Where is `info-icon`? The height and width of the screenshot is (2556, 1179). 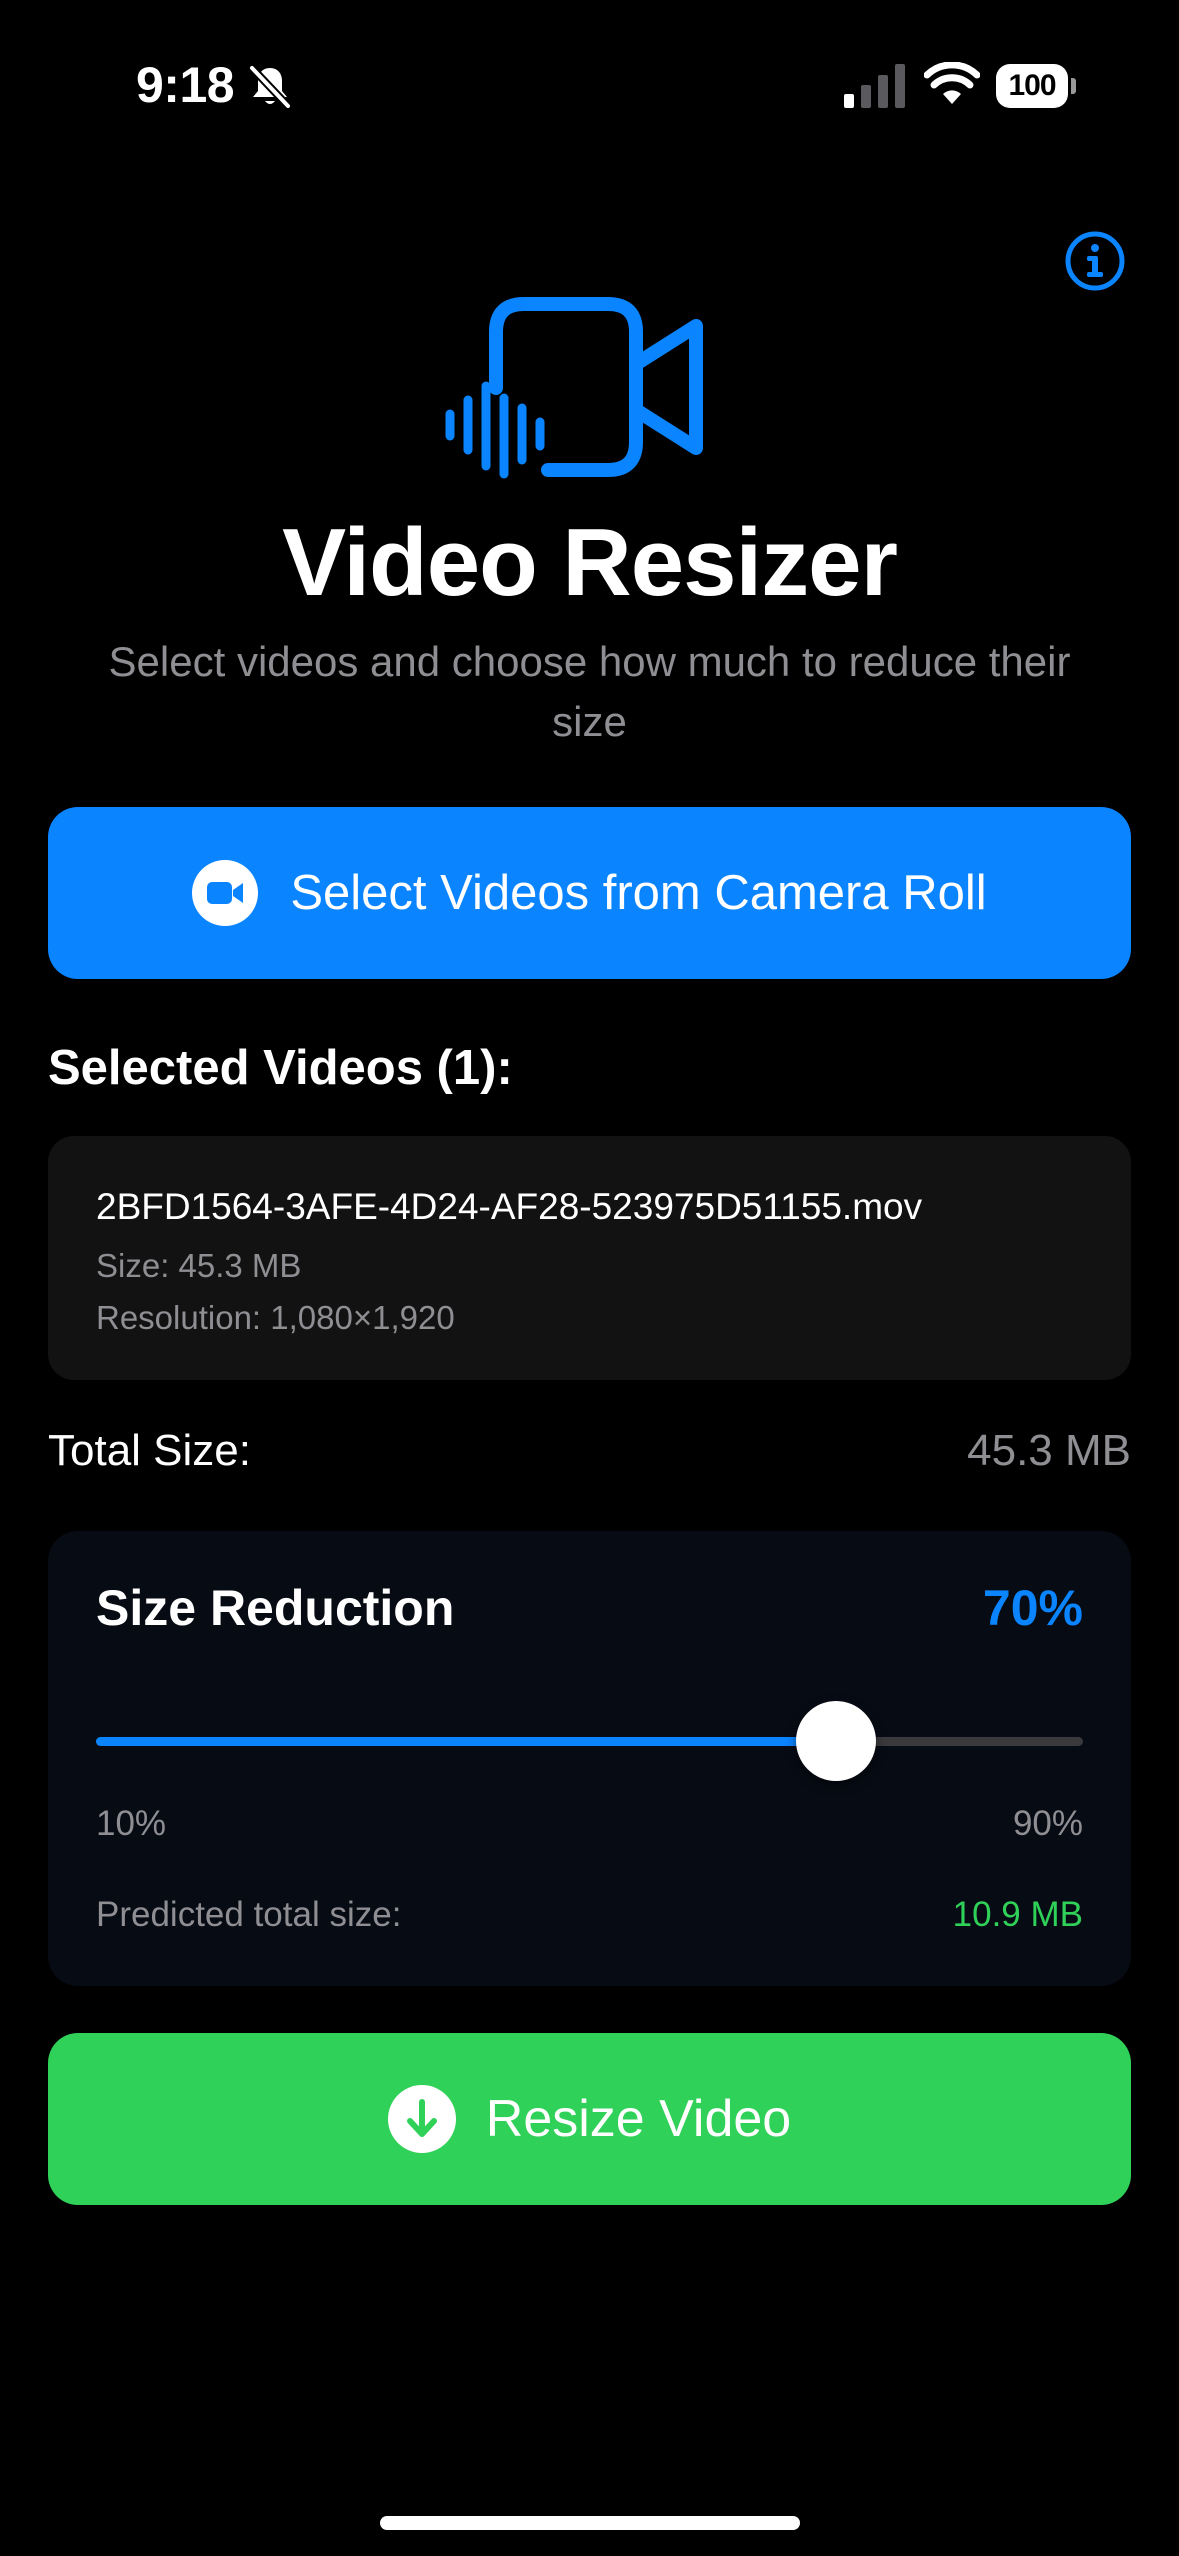 info-icon is located at coordinates (1095, 261).